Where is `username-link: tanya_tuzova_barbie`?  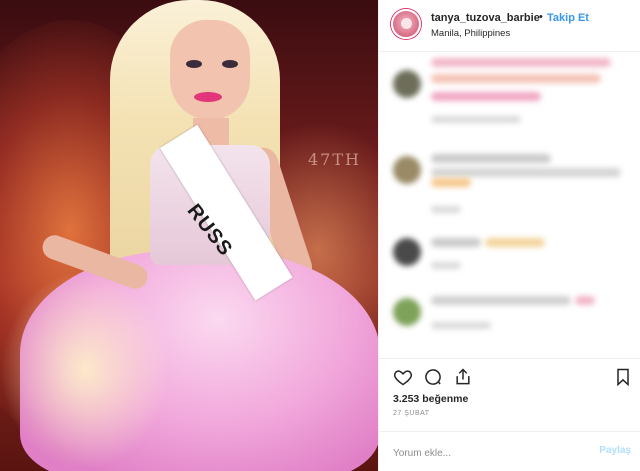 username-link: tanya_tuzova_barbie is located at coordinates (485, 18).